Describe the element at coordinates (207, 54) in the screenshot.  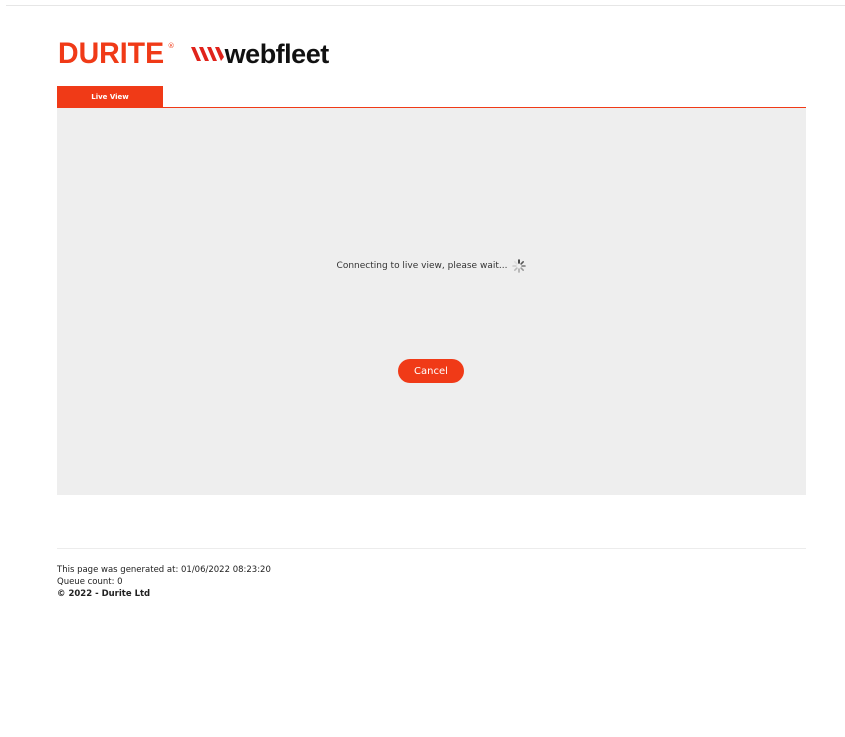
I see `webfleet-w-icon` at that location.